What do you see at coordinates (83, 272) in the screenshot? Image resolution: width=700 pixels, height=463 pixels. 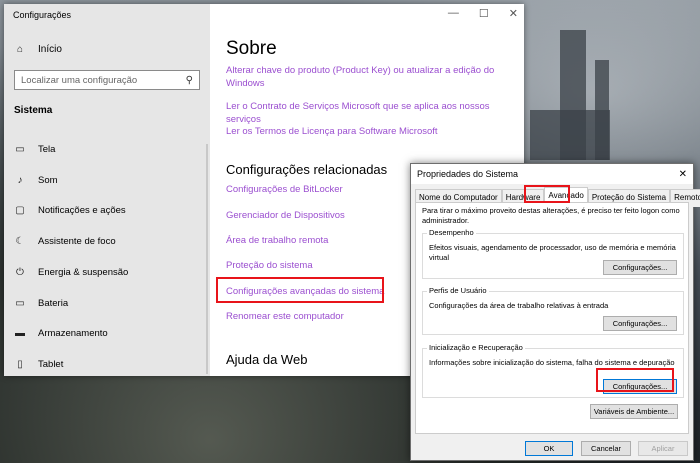 I see `sidebar-item-label: Energia & suspensão` at bounding box center [83, 272].